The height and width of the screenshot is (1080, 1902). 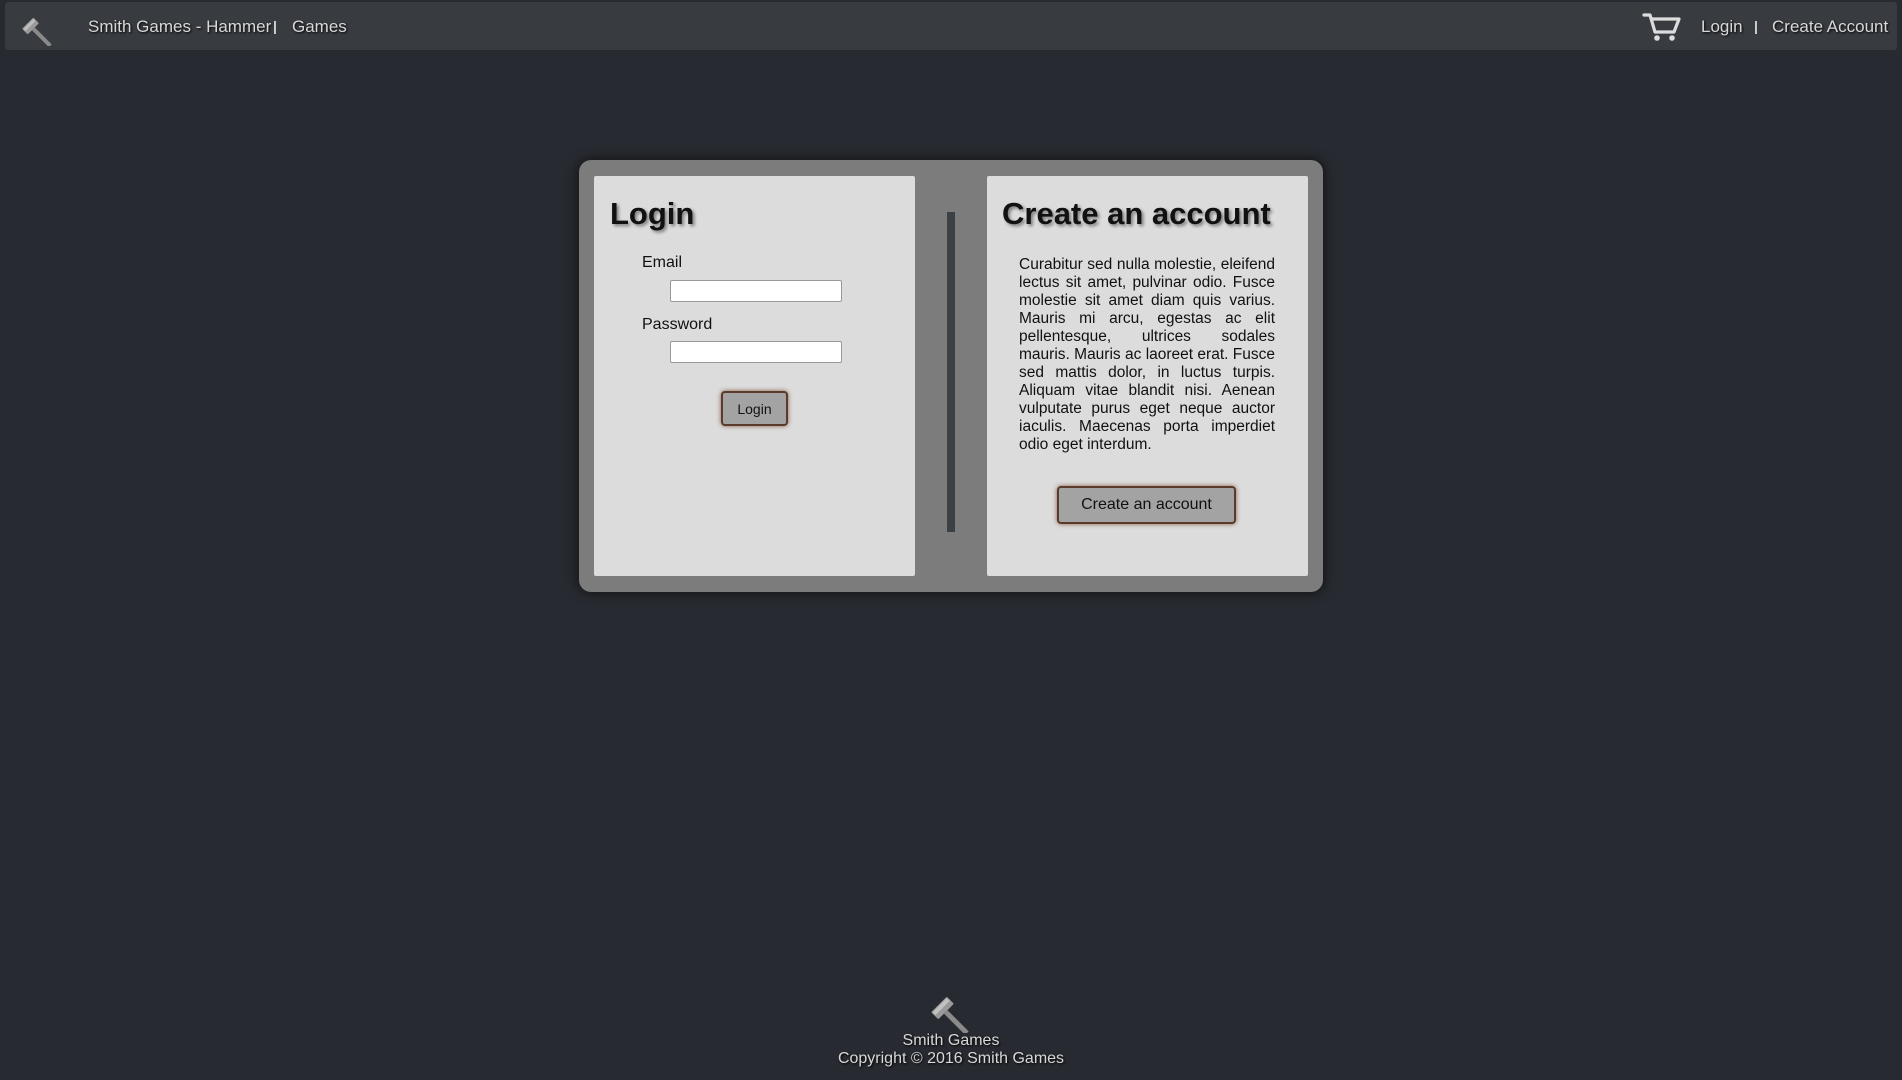 What do you see at coordinates (754, 376) in the screenshot?
I see `login-card: Login Email Password Login` at bounding box center [754, 376].